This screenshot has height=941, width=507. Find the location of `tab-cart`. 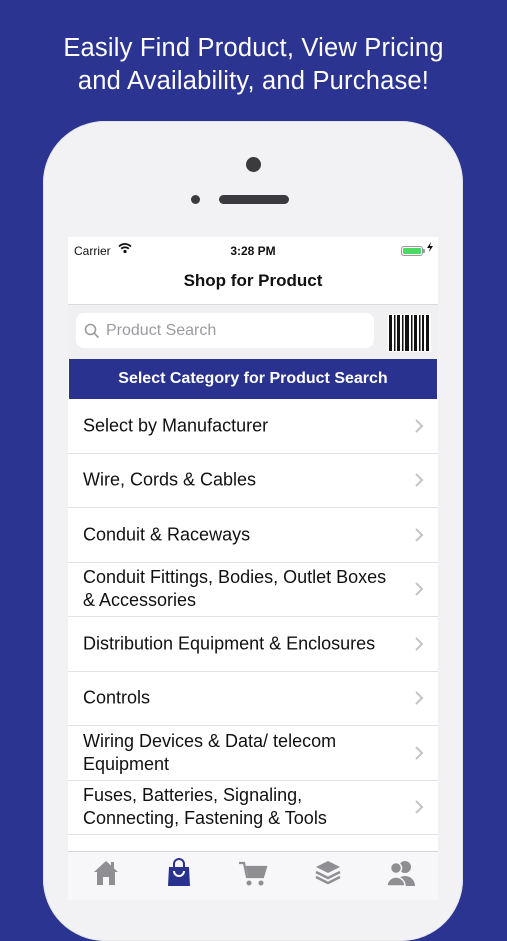

tab-cart is located at coordinates (253, 873).